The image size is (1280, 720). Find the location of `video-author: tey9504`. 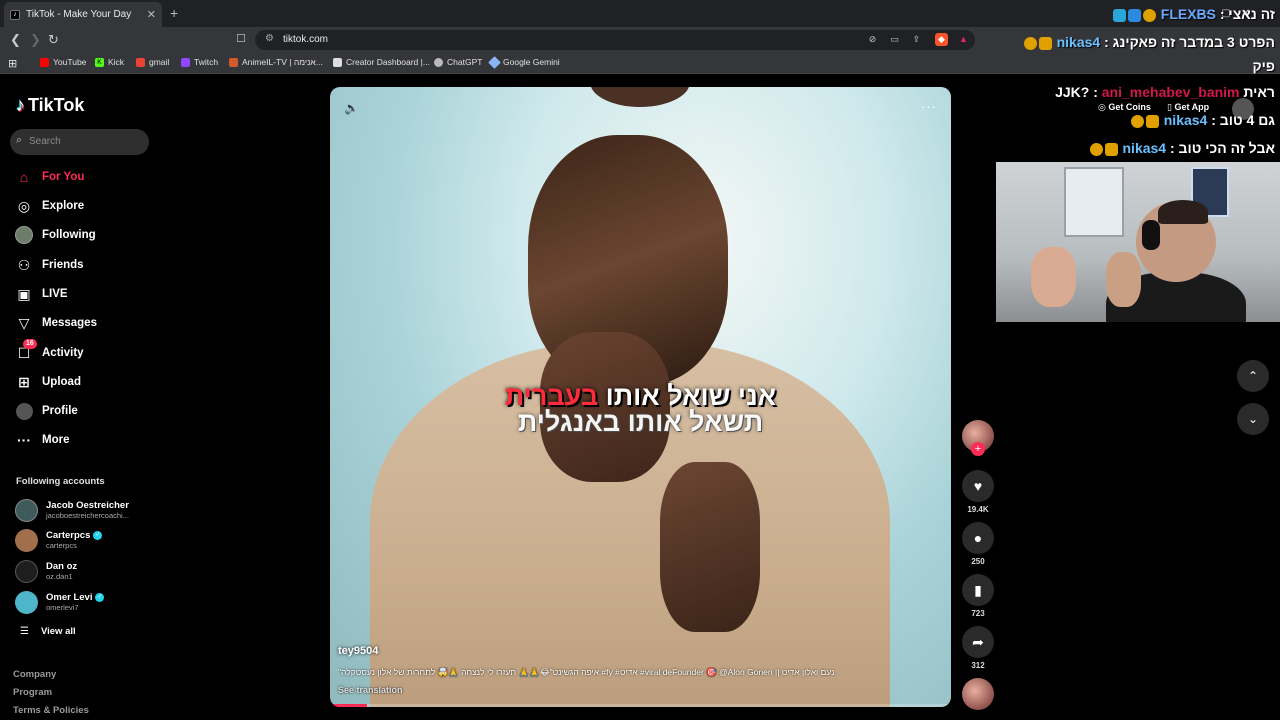

video-author: tey9504 is located at coordinates (358, 651).